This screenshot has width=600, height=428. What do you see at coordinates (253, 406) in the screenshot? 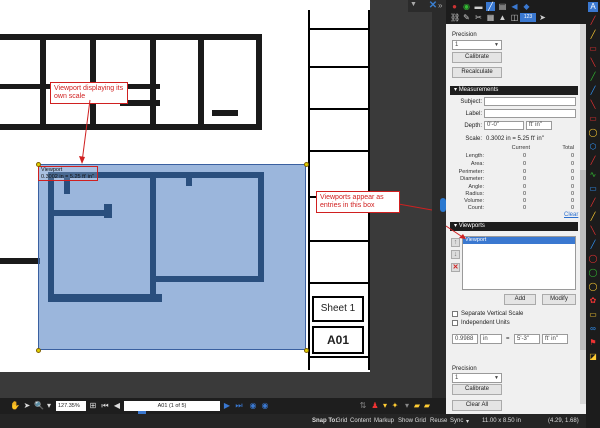
I see `back-icon: ◉` at bounding box center [253, 406].